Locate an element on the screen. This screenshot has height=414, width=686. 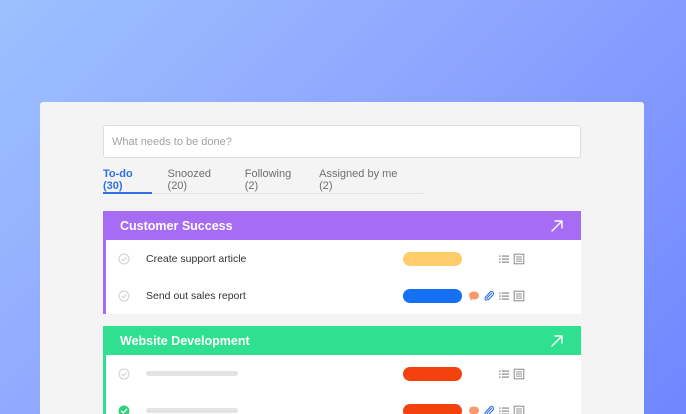
task-group-website-development: Website Development is located at coordinates (342, 370).